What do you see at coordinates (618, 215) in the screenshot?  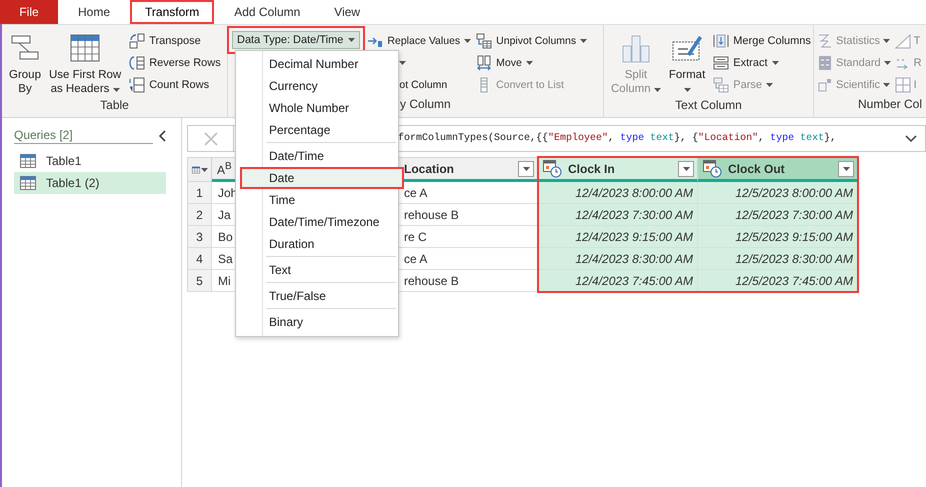 I see `table-cell: 12/4/2023 7:30:00 AM` at bounding box center [618, 215].